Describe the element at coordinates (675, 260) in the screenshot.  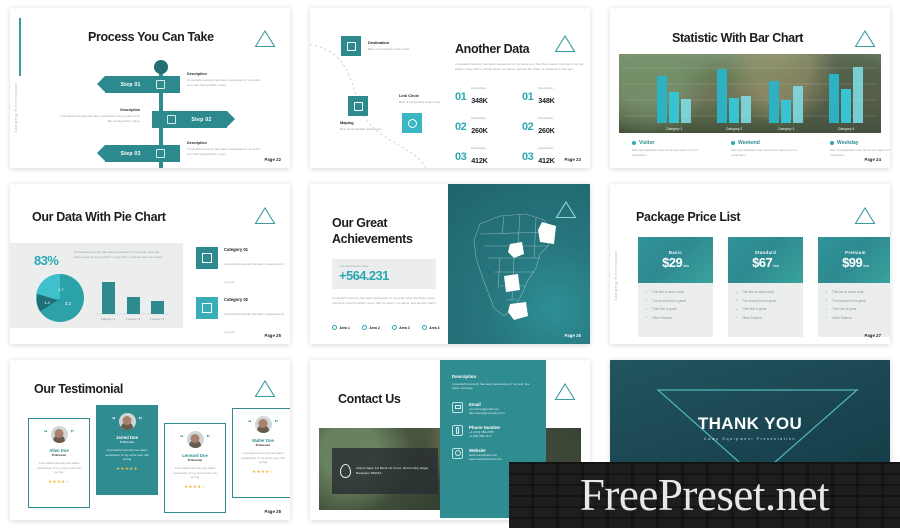
I see `pricing-card-header: Basic $29 /mo` at that location.